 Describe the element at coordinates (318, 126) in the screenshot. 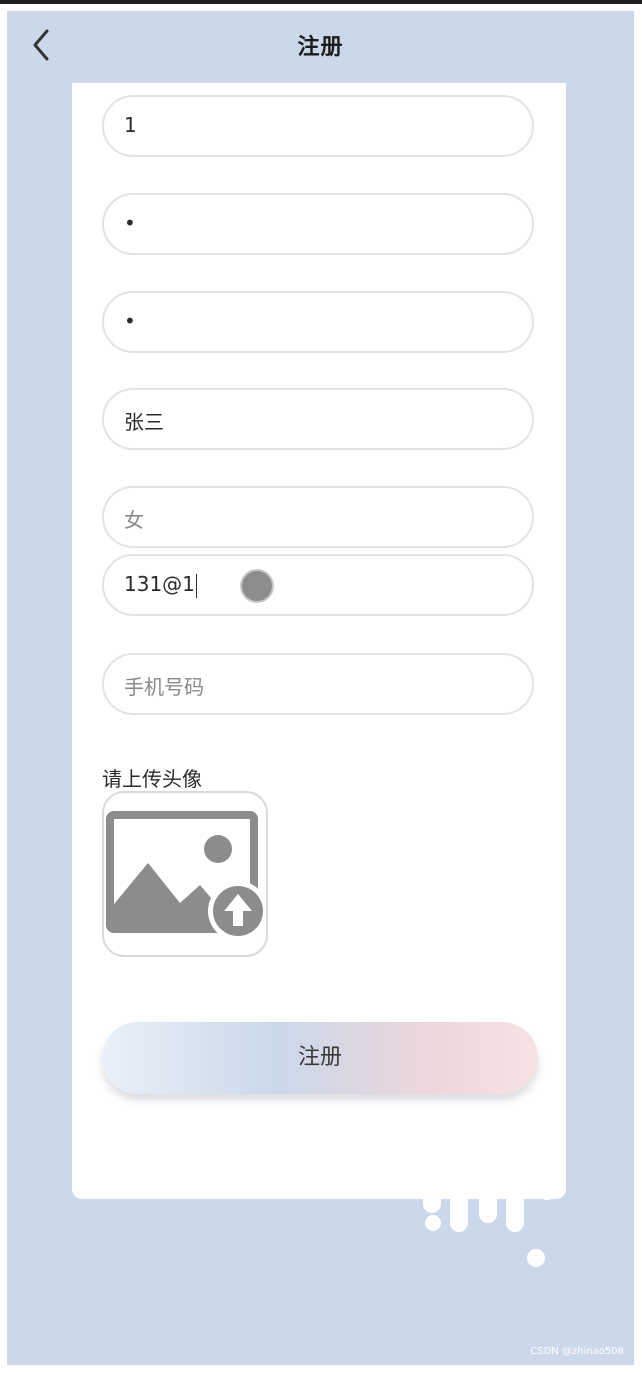

I see `account-field: 1` at that location.